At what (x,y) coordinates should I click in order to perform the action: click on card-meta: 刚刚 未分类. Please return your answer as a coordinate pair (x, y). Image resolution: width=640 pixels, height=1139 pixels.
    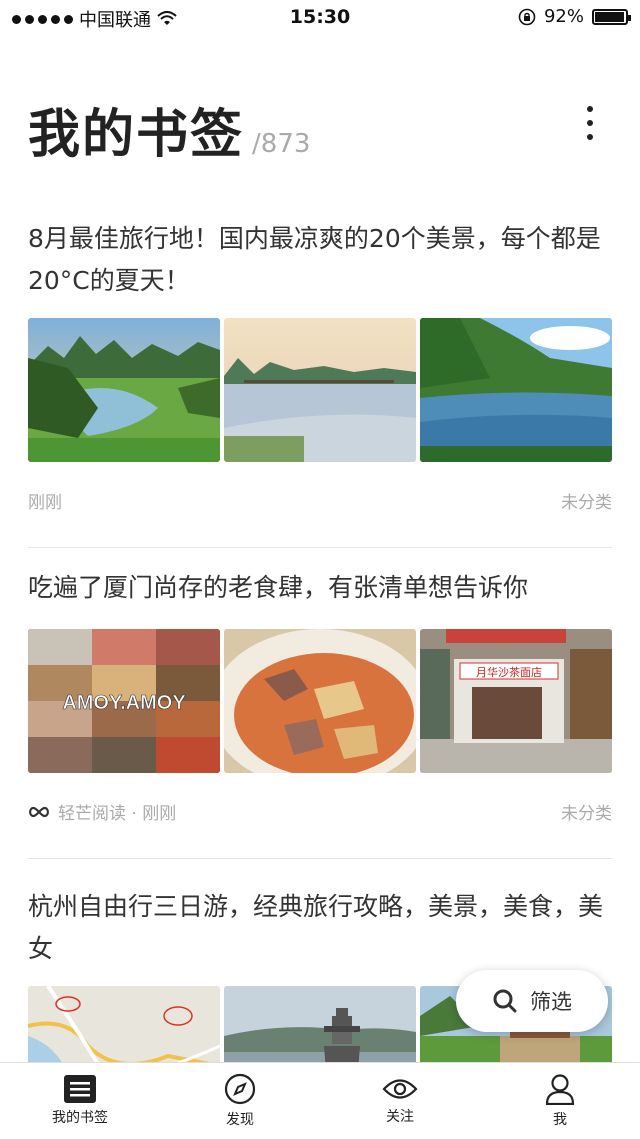
    Looking at the image, I should click on (320, 500).